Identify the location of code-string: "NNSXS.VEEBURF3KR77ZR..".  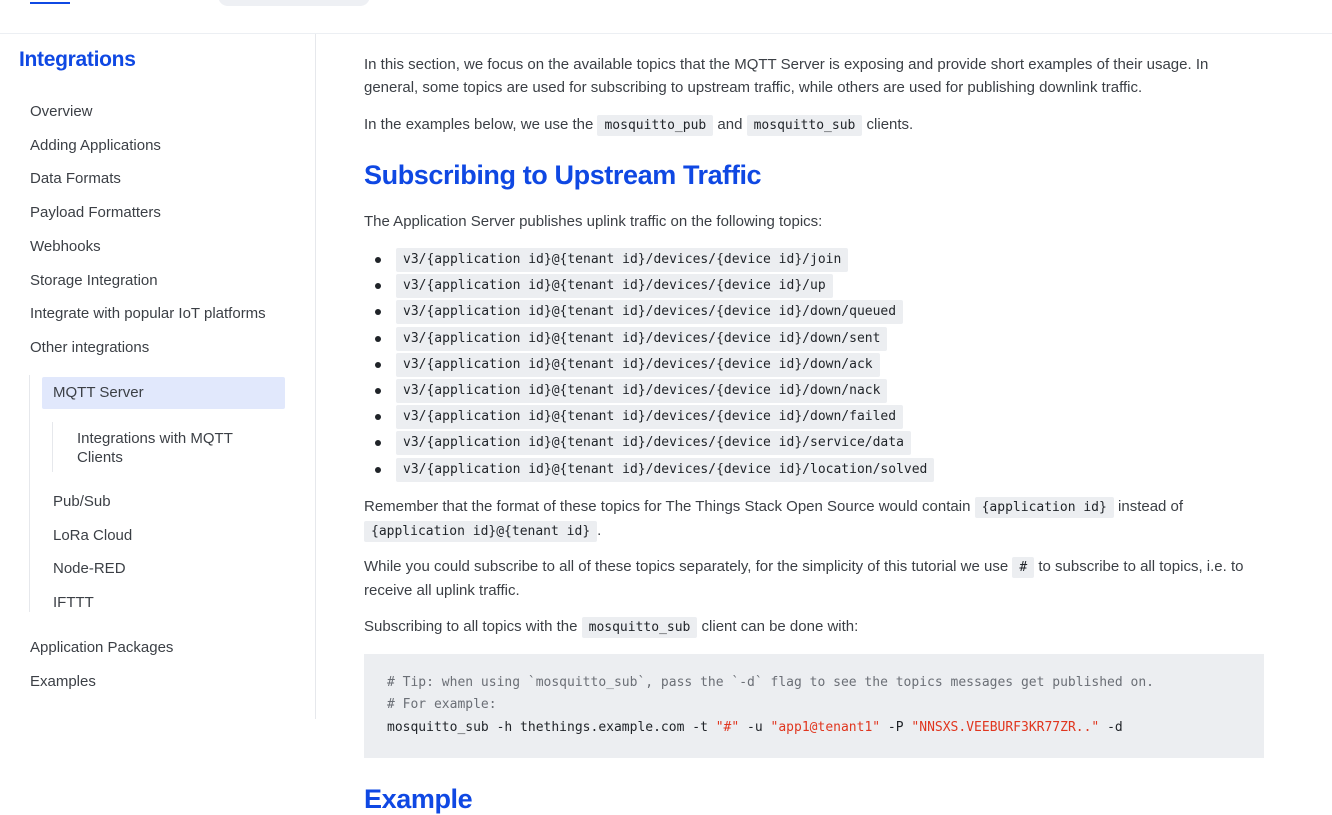
(1005, 727).